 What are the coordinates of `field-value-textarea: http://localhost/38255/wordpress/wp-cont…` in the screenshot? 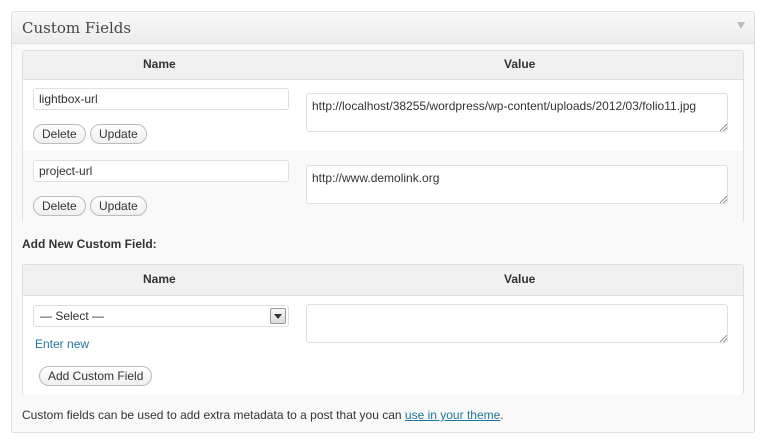 It's located at (517, 112).